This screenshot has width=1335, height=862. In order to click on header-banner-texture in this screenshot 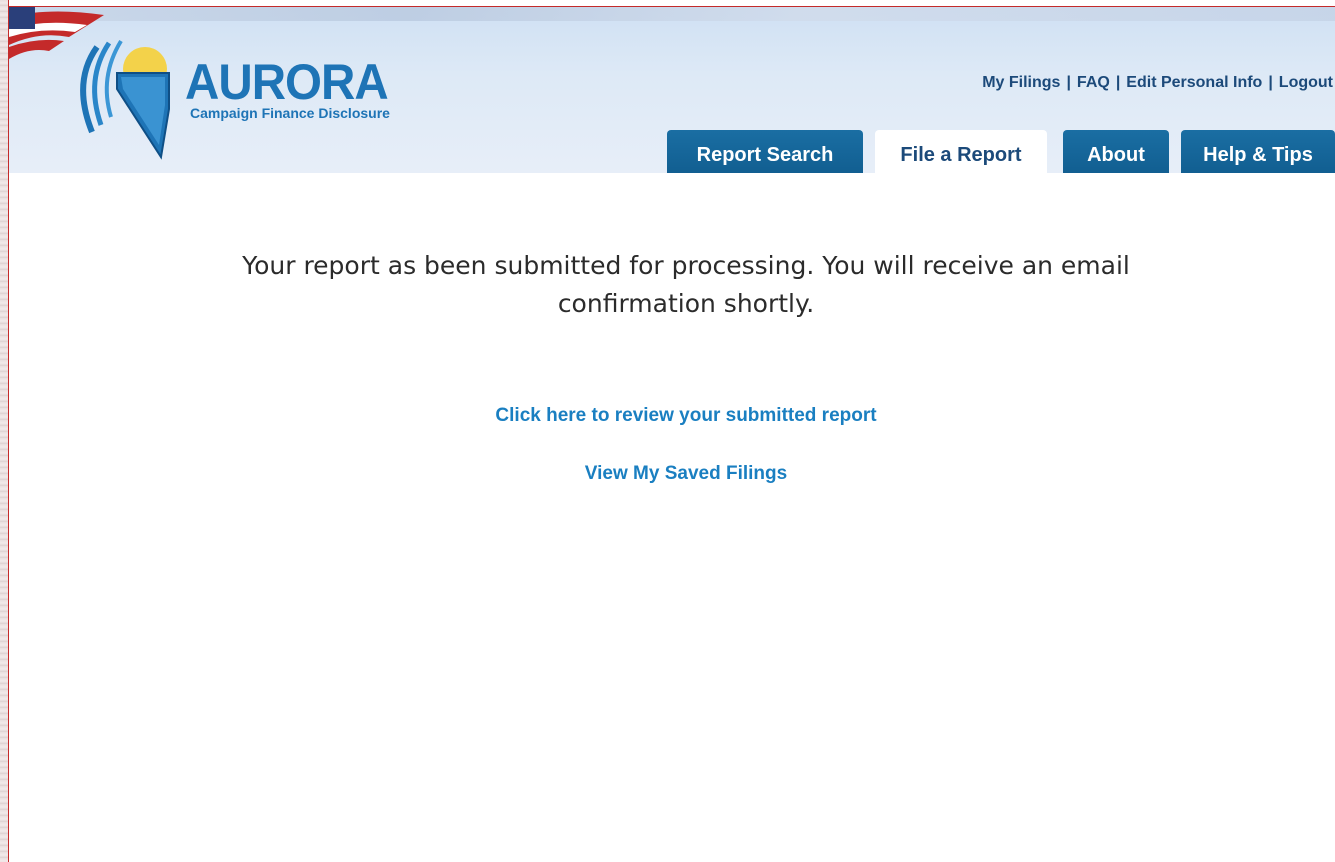, I will do `click(672, 14)`.